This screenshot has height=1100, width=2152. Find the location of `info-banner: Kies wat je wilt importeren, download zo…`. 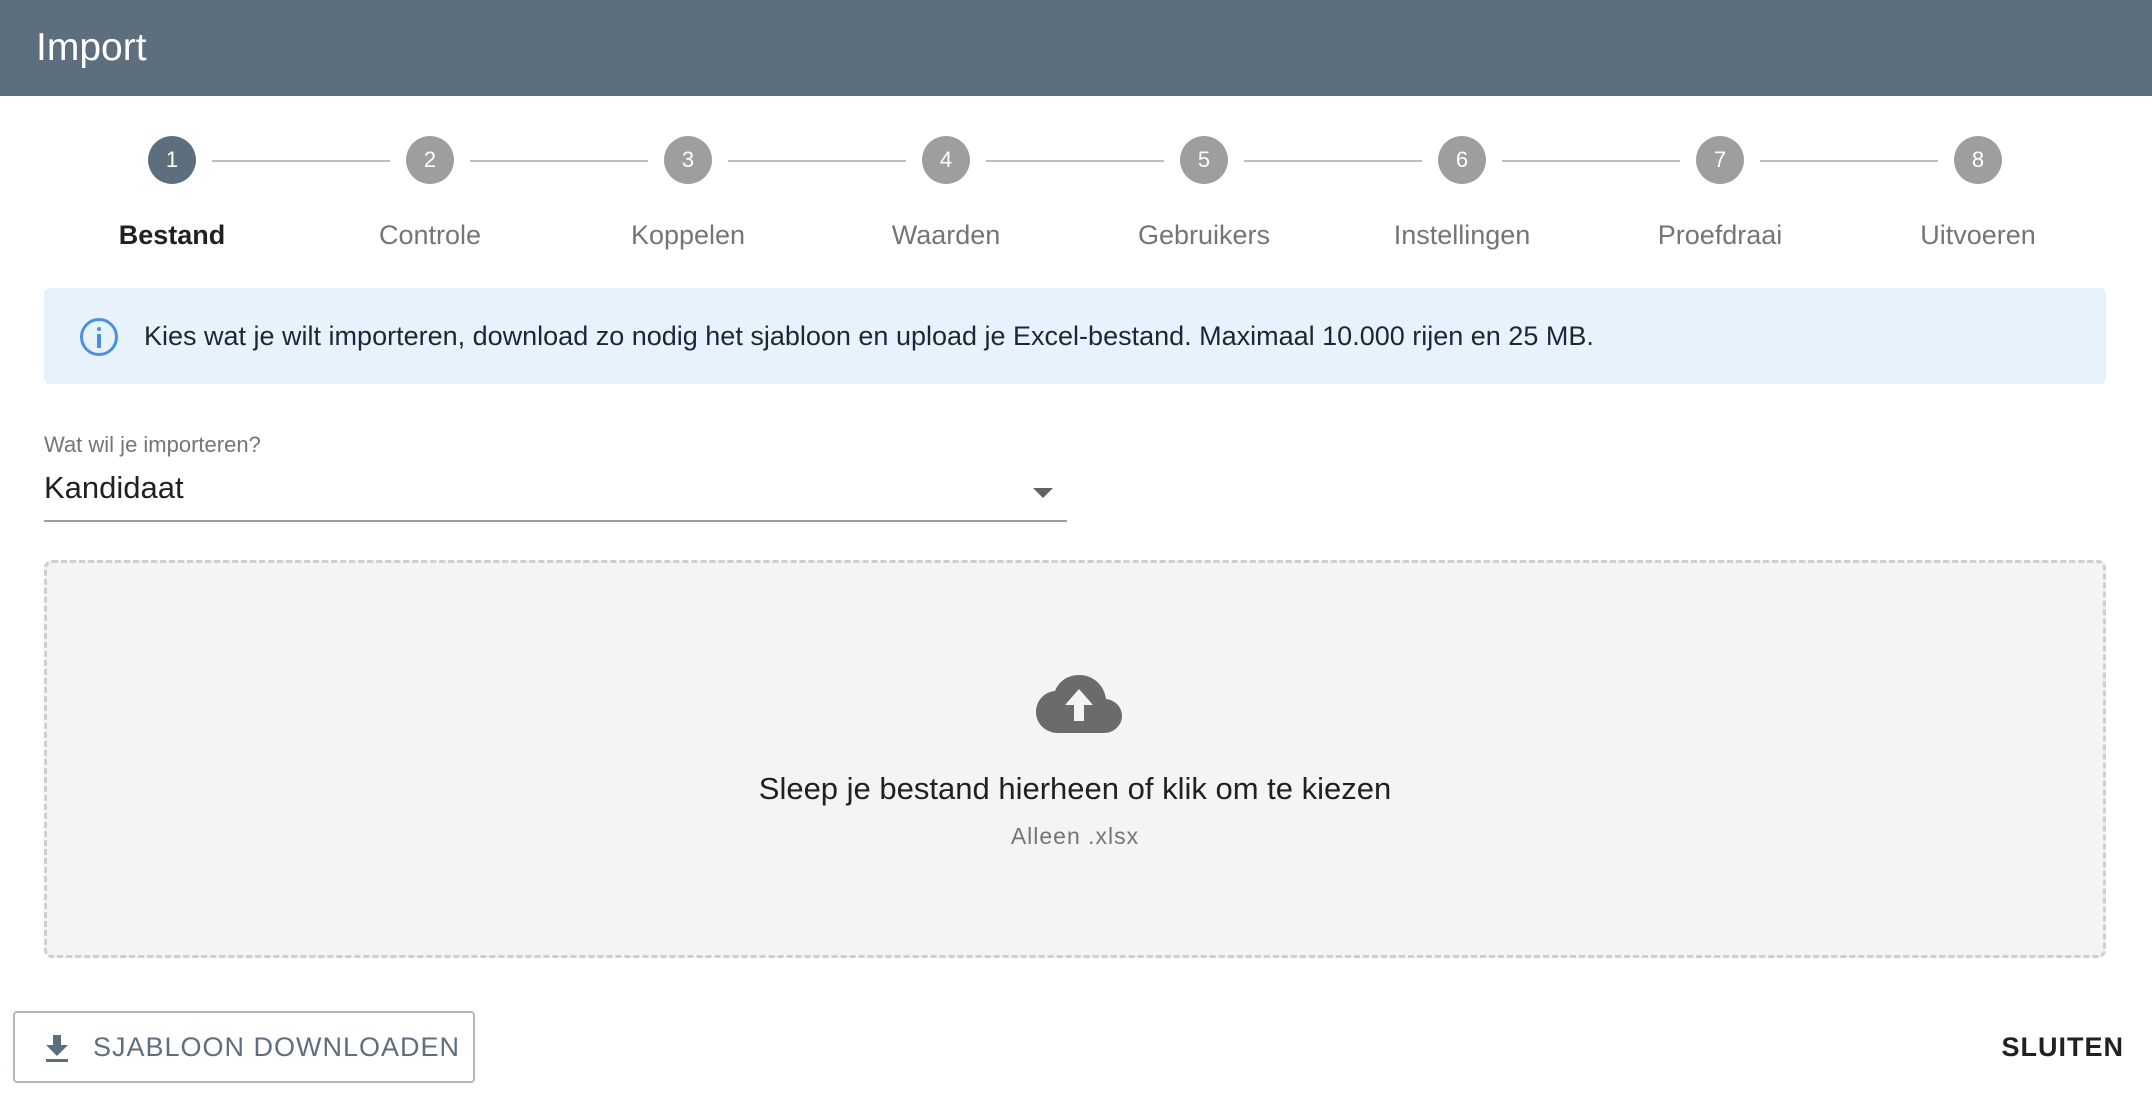

info-banner: Kies wat je wilt importeren, download zo… is located at coordinates (1075, 336).